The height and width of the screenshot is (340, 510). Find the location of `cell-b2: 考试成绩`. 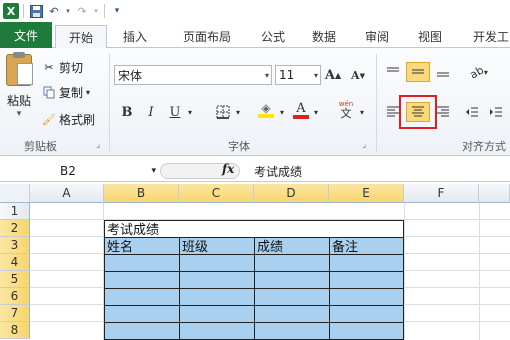

cell-b2: 考试成绩 is located at coordinates (165, 229).